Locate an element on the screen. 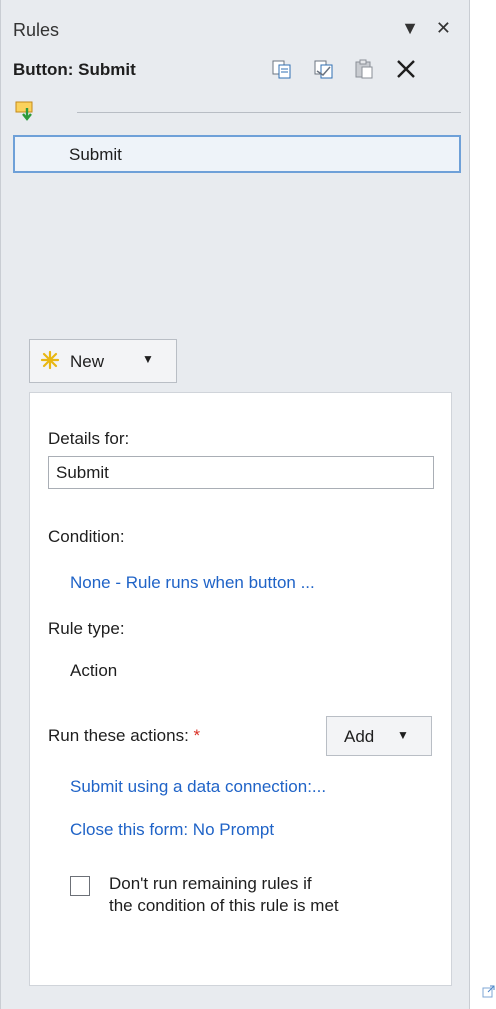 This screenshot has height=1009, width=496. rule-type-label: Rule type: is located at coordinates (86, 628).